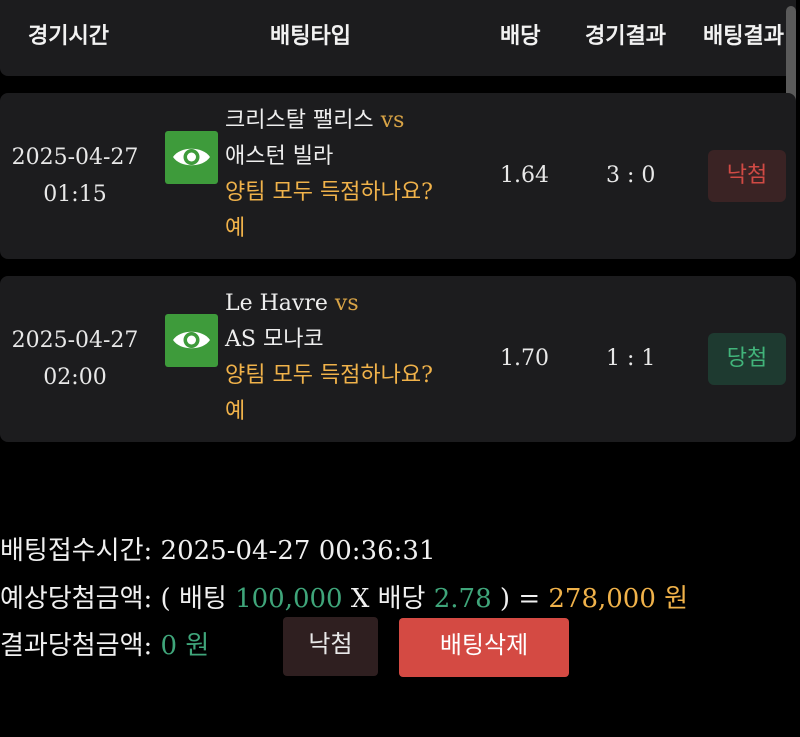  I want to click on won-payout-row: 결과당첨금액: 0 원, so click(104, 643).